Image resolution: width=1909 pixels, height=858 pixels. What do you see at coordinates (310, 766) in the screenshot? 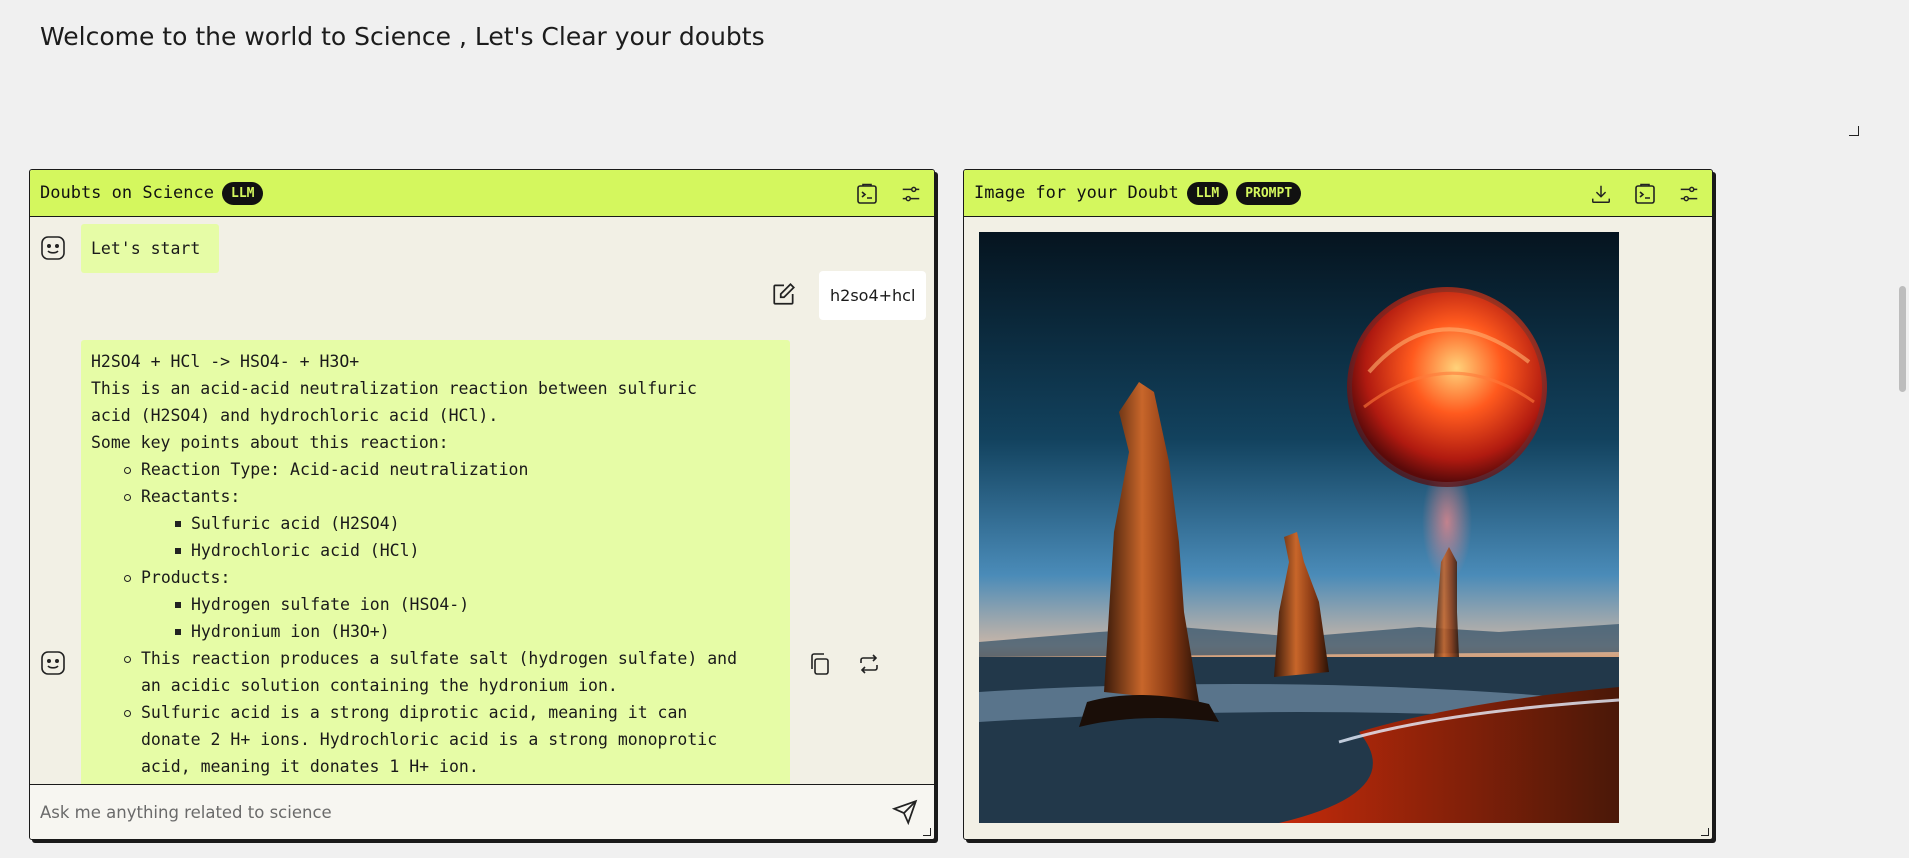
I see `response-line: acid, meaning it donates 1 H+ ion.` at bounding box center [310, 766].